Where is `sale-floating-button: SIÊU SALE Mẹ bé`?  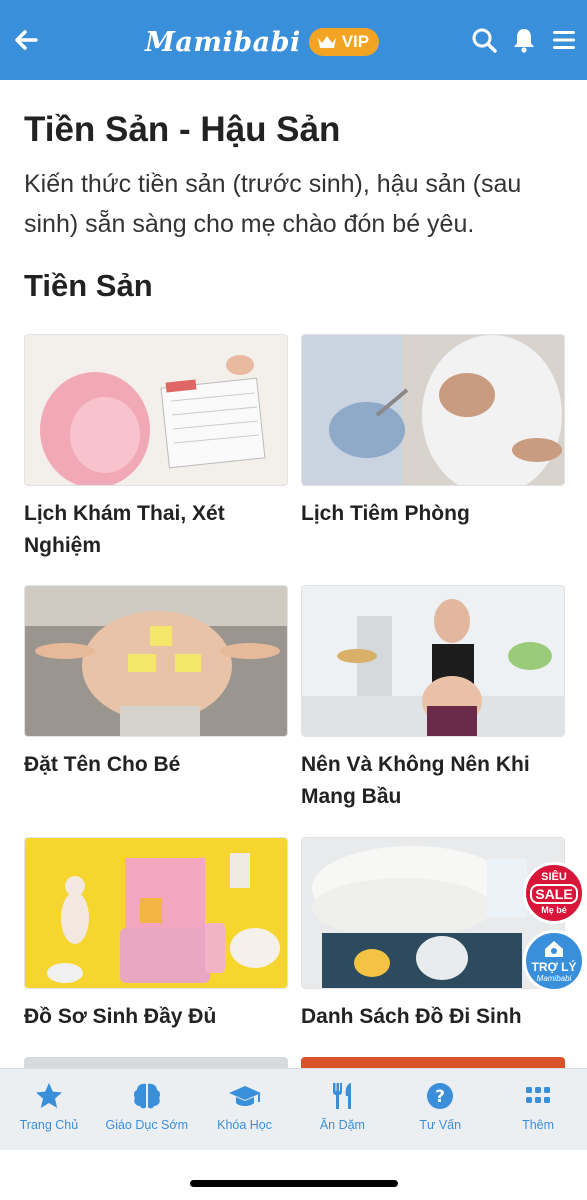 sale-floating-button: SIÊU SALE Mẹ bé is located at coordinates (554, 893).